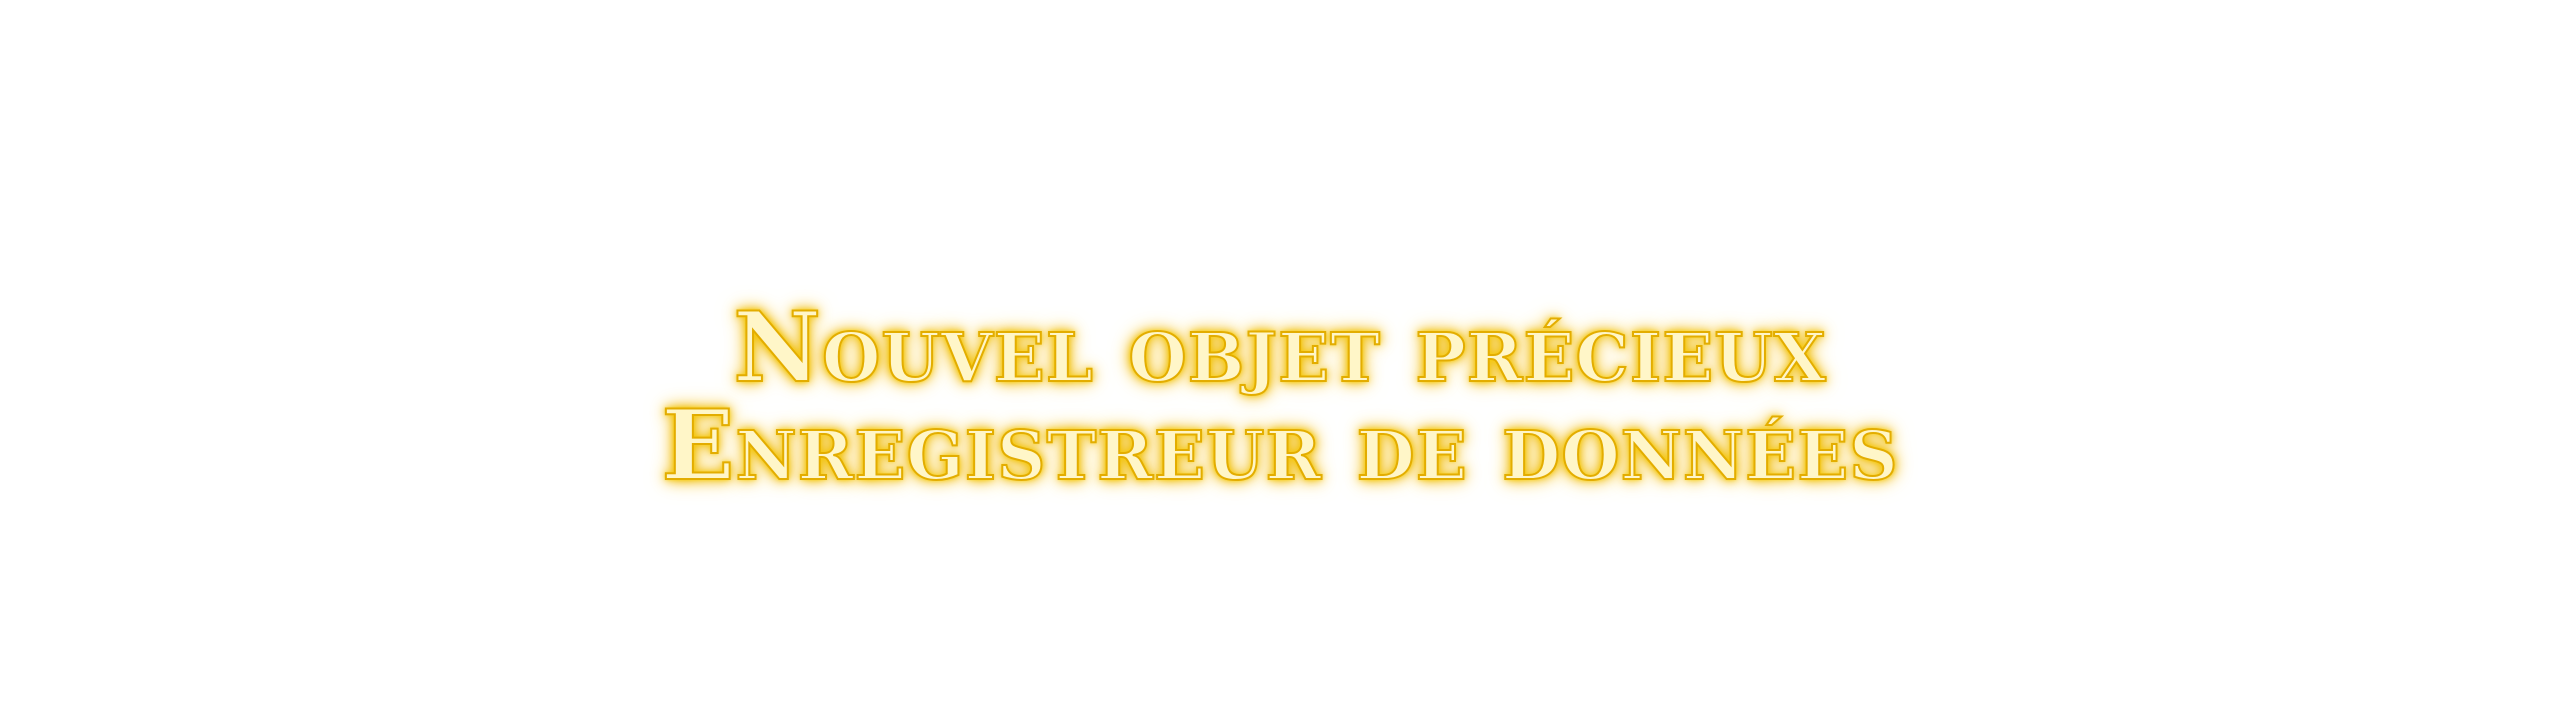  What do you see at coordinates (1279, 347) in the screenshot?
I see `banner-title: Nouvel objet précieux` at bounding box center [1279, 347].